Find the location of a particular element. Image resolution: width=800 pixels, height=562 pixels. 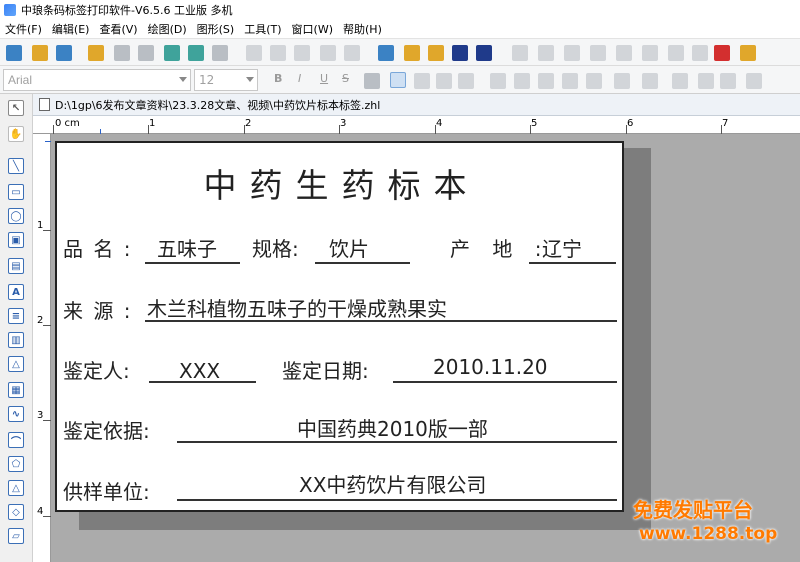

data-source-icon is located at coordinates (196, 53).